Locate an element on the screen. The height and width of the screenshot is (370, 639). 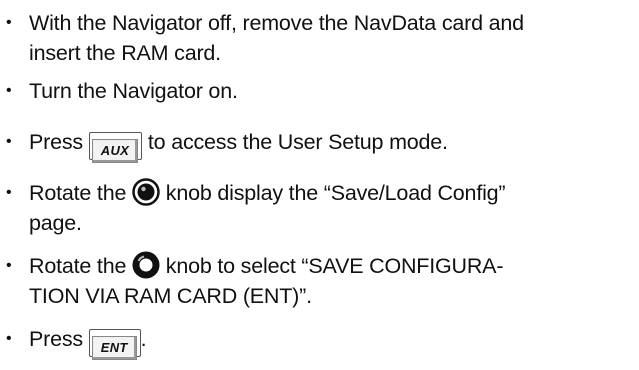
step-text: Turn the Navigator on. is located at coordinates (329, 91).